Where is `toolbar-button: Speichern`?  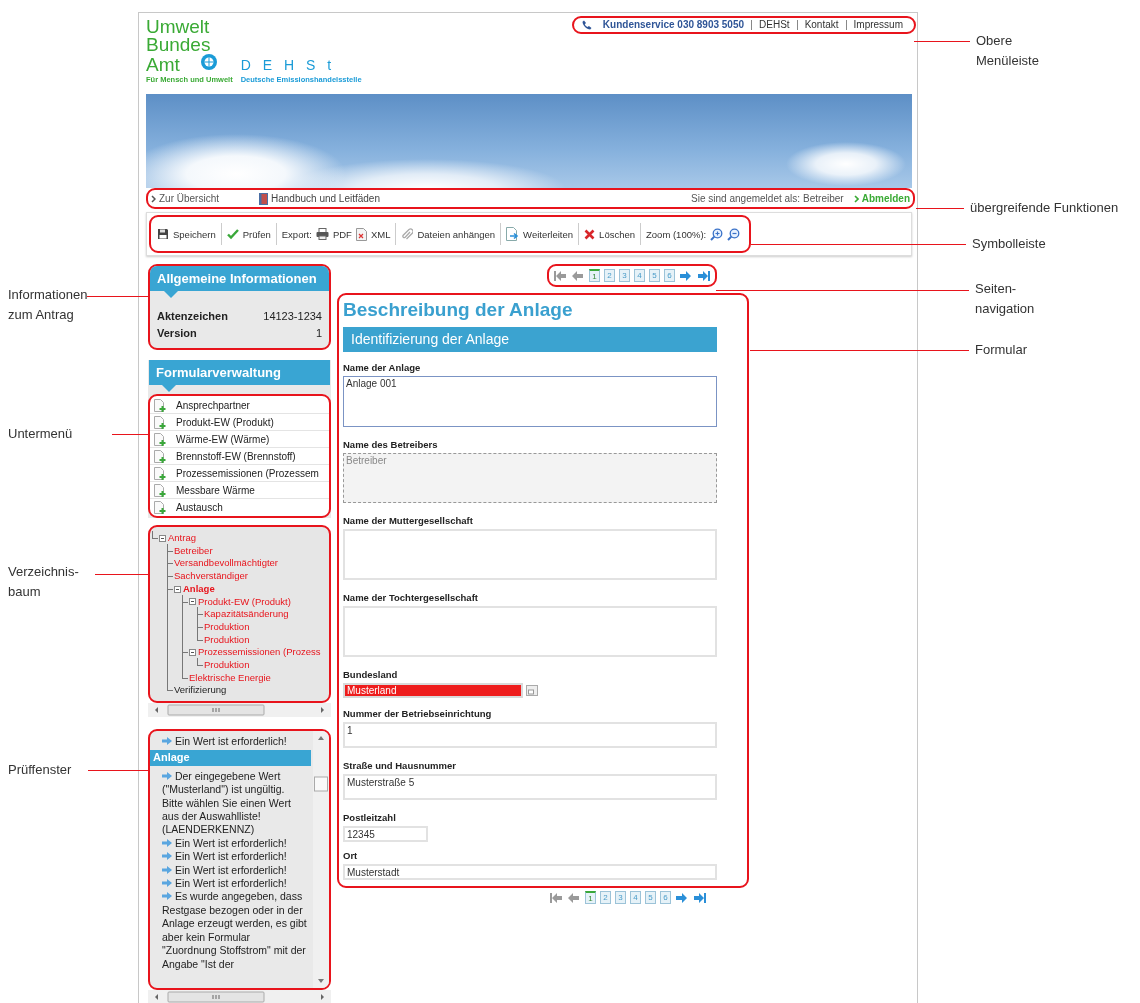
toolbar-button: Speichern is located at coordinates (186, 234).